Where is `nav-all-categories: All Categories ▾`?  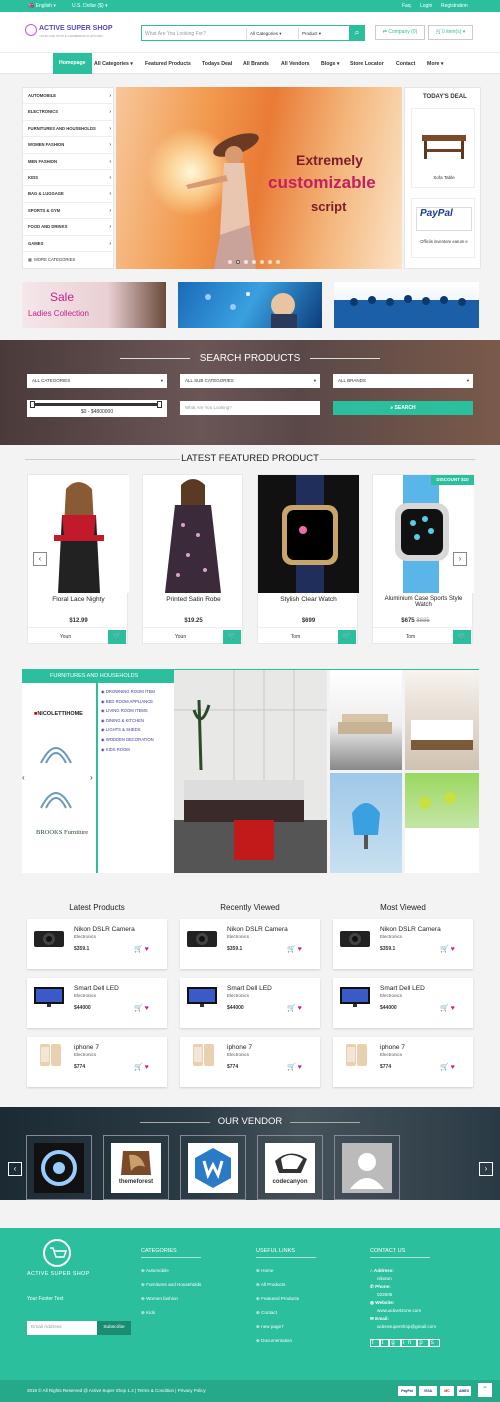
nav-all-categories: All Categories ▾ is located at coordinates (113, 64).